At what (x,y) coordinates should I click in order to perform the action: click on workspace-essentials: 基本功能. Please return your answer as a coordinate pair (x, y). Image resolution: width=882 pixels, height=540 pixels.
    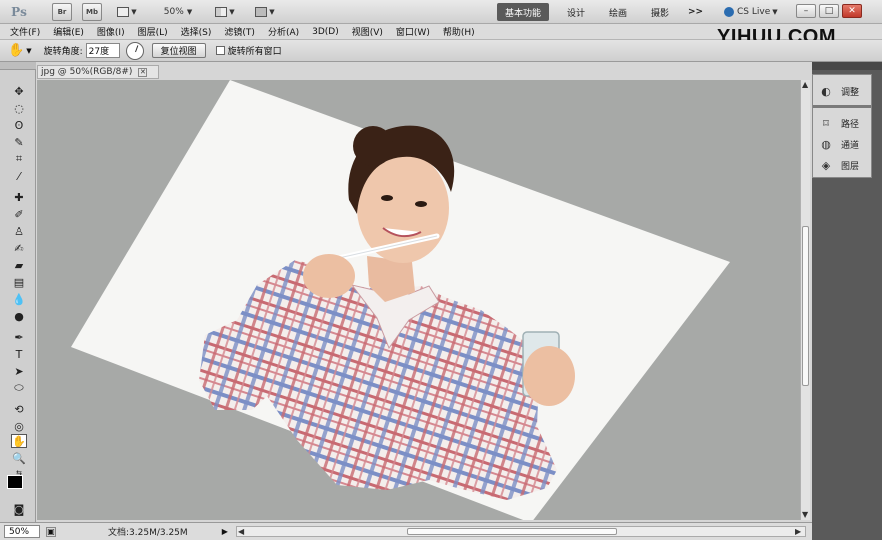
    Looking at the image, I should click on (523, 12).